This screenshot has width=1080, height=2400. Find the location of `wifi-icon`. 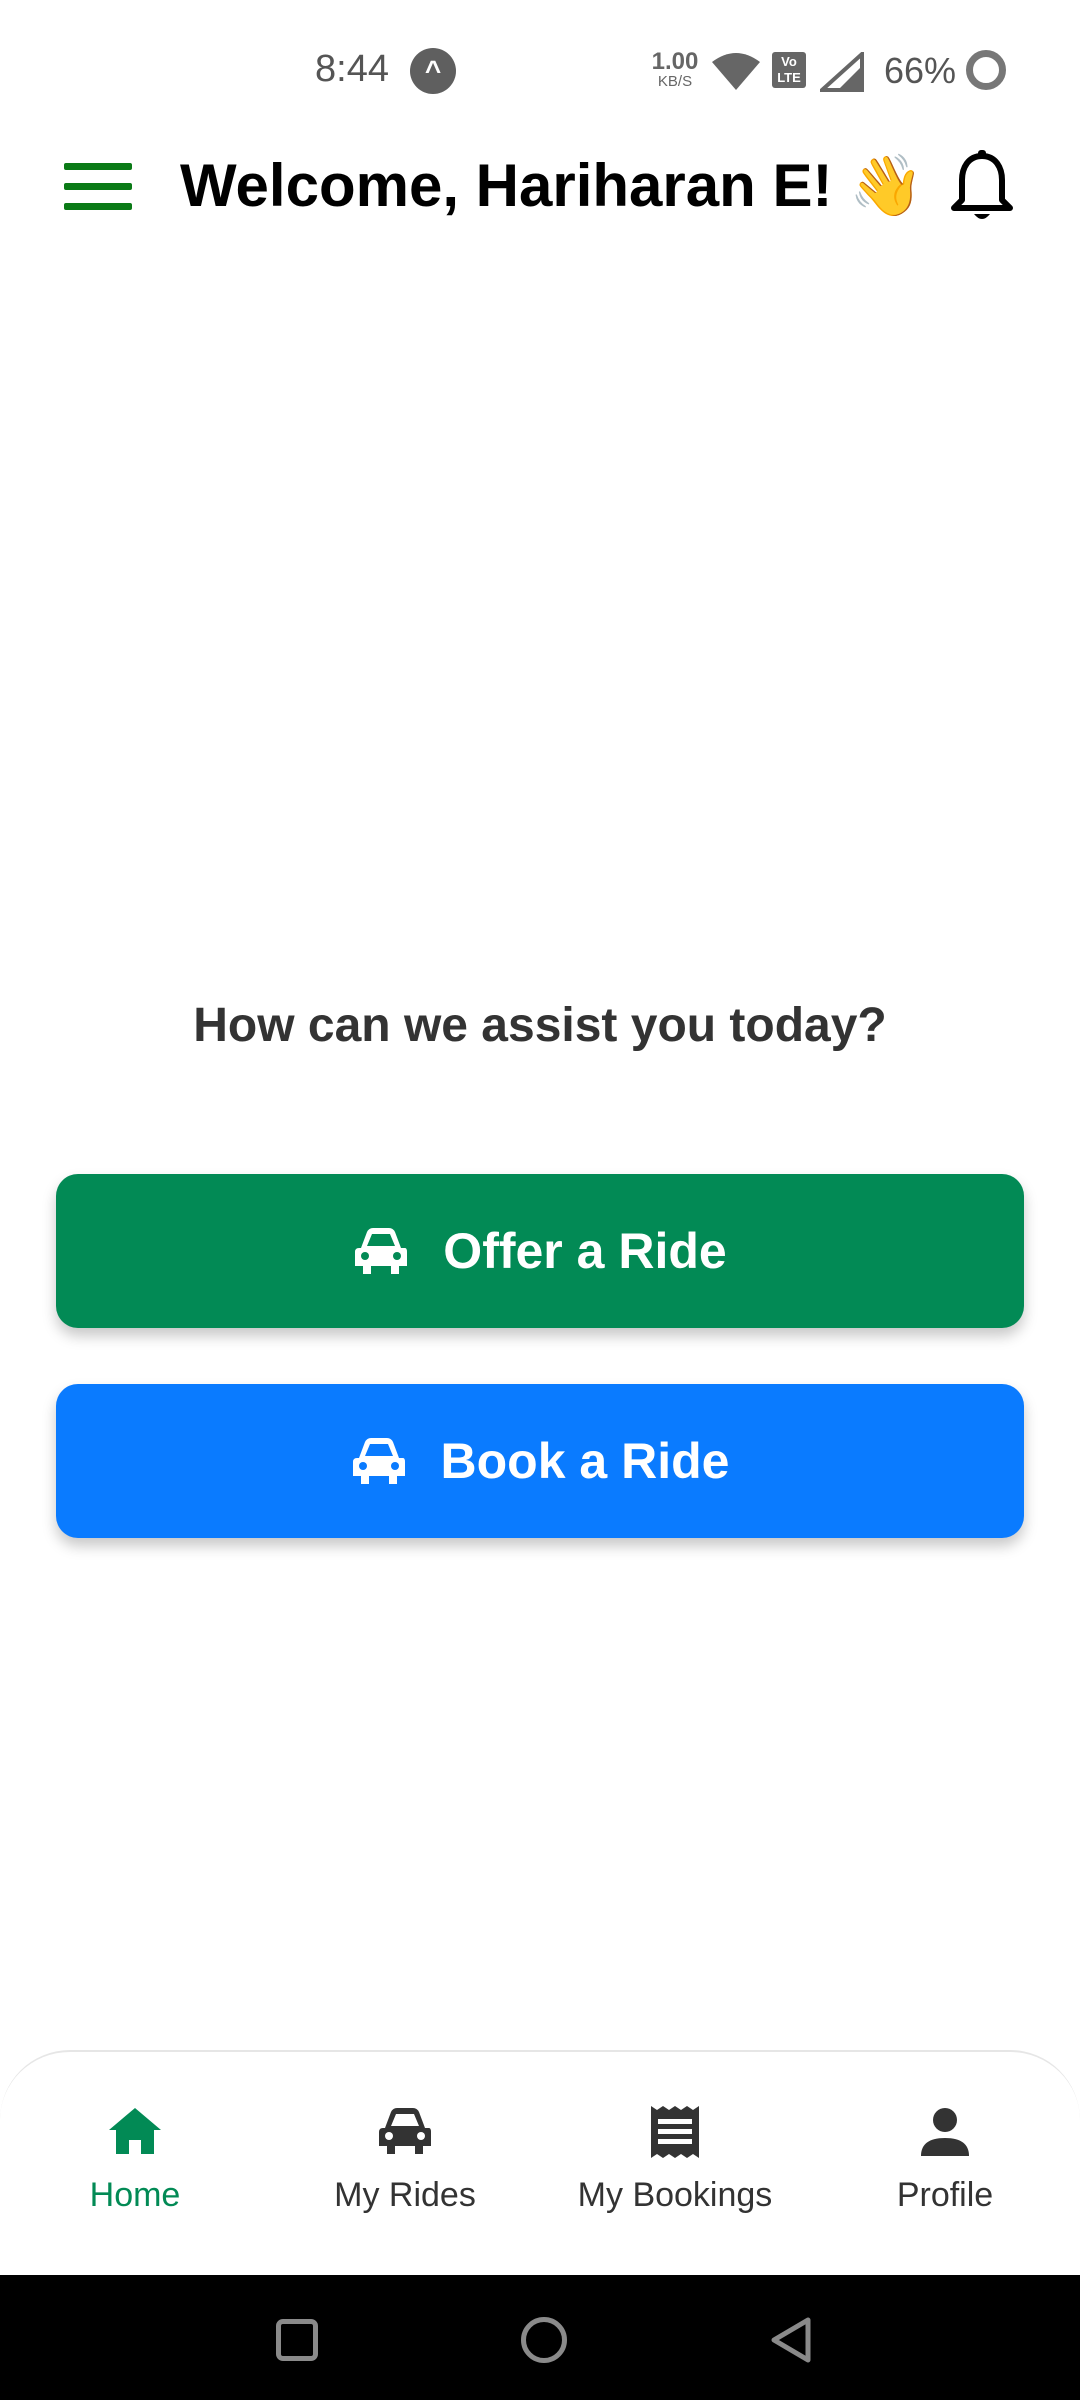

wifi-icon is located at coordinates (736, 71).